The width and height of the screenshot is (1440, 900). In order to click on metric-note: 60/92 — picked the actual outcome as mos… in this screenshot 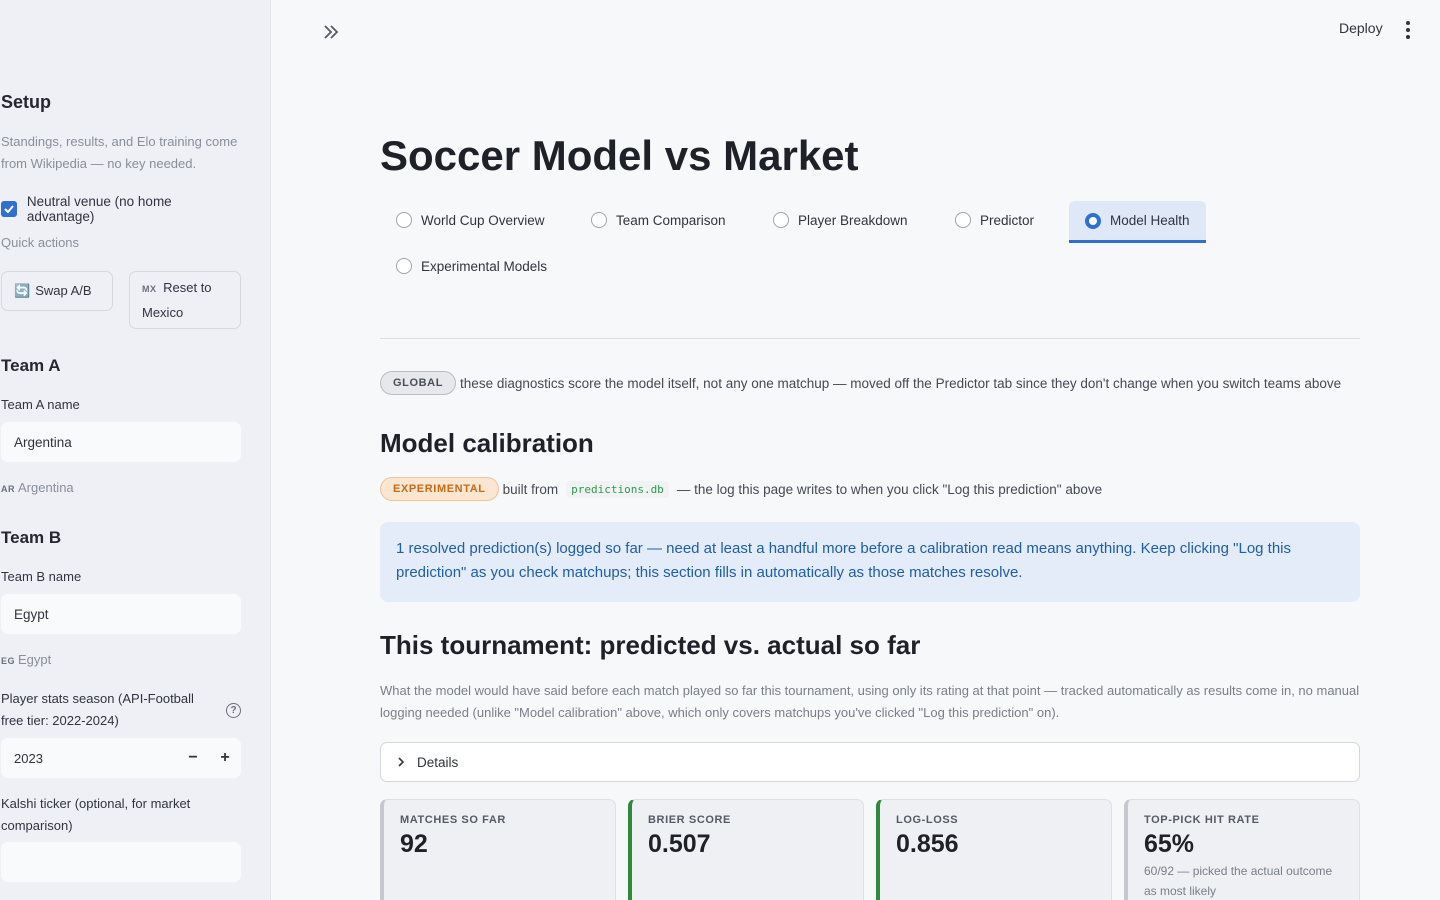, I will do `click(1238, 881)`.